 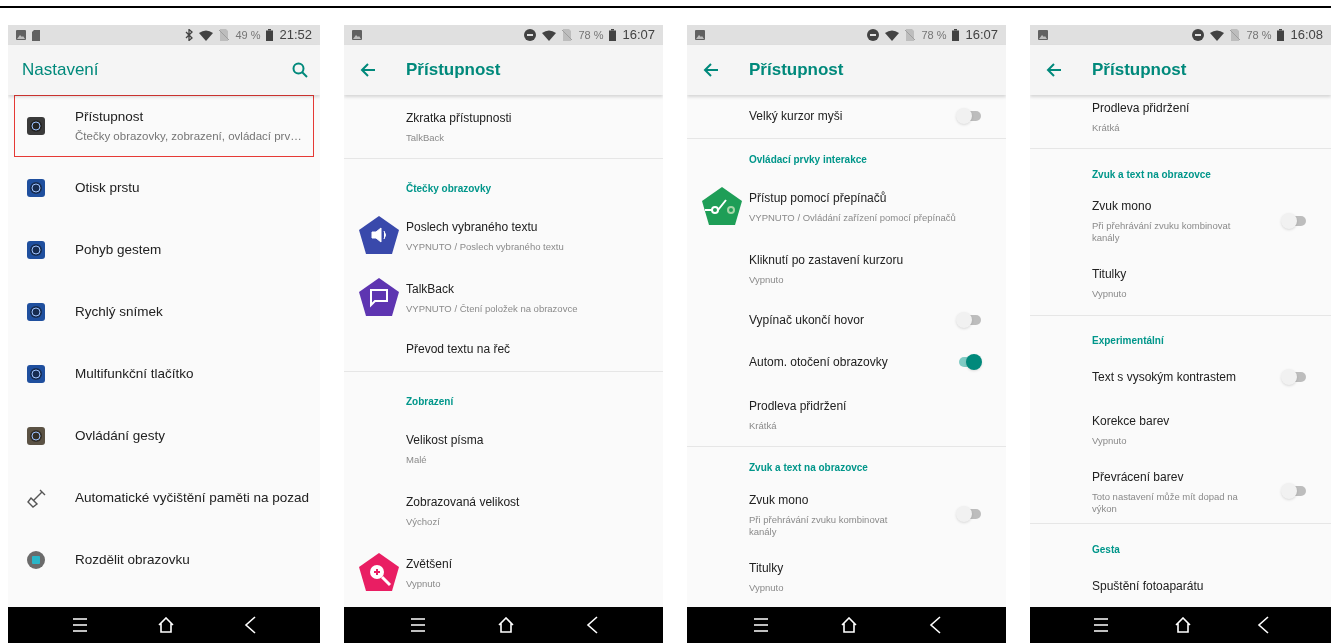 What do you see at coordinates (852, 362) in the screenshot?
I see `item-title: Autom. otočení obrazovky` at bounding box center [852, 362].